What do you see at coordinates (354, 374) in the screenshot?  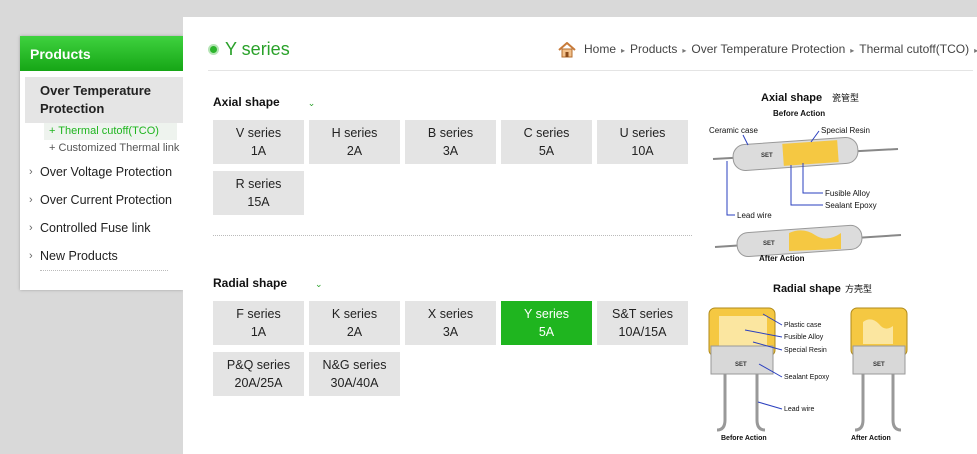 I see `series-tile-n-g: N&G series 30A/40A` at bounding box center [354, 374].